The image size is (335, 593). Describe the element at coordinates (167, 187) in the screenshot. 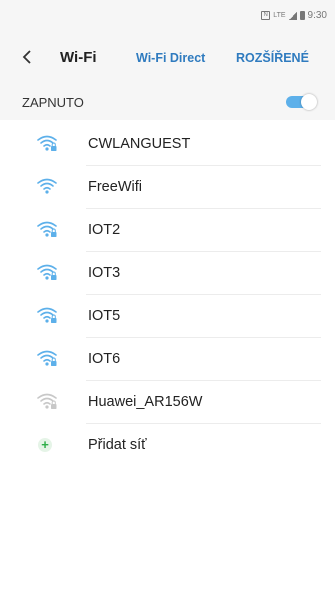

I see `network-row: FreeWifi` at that location.